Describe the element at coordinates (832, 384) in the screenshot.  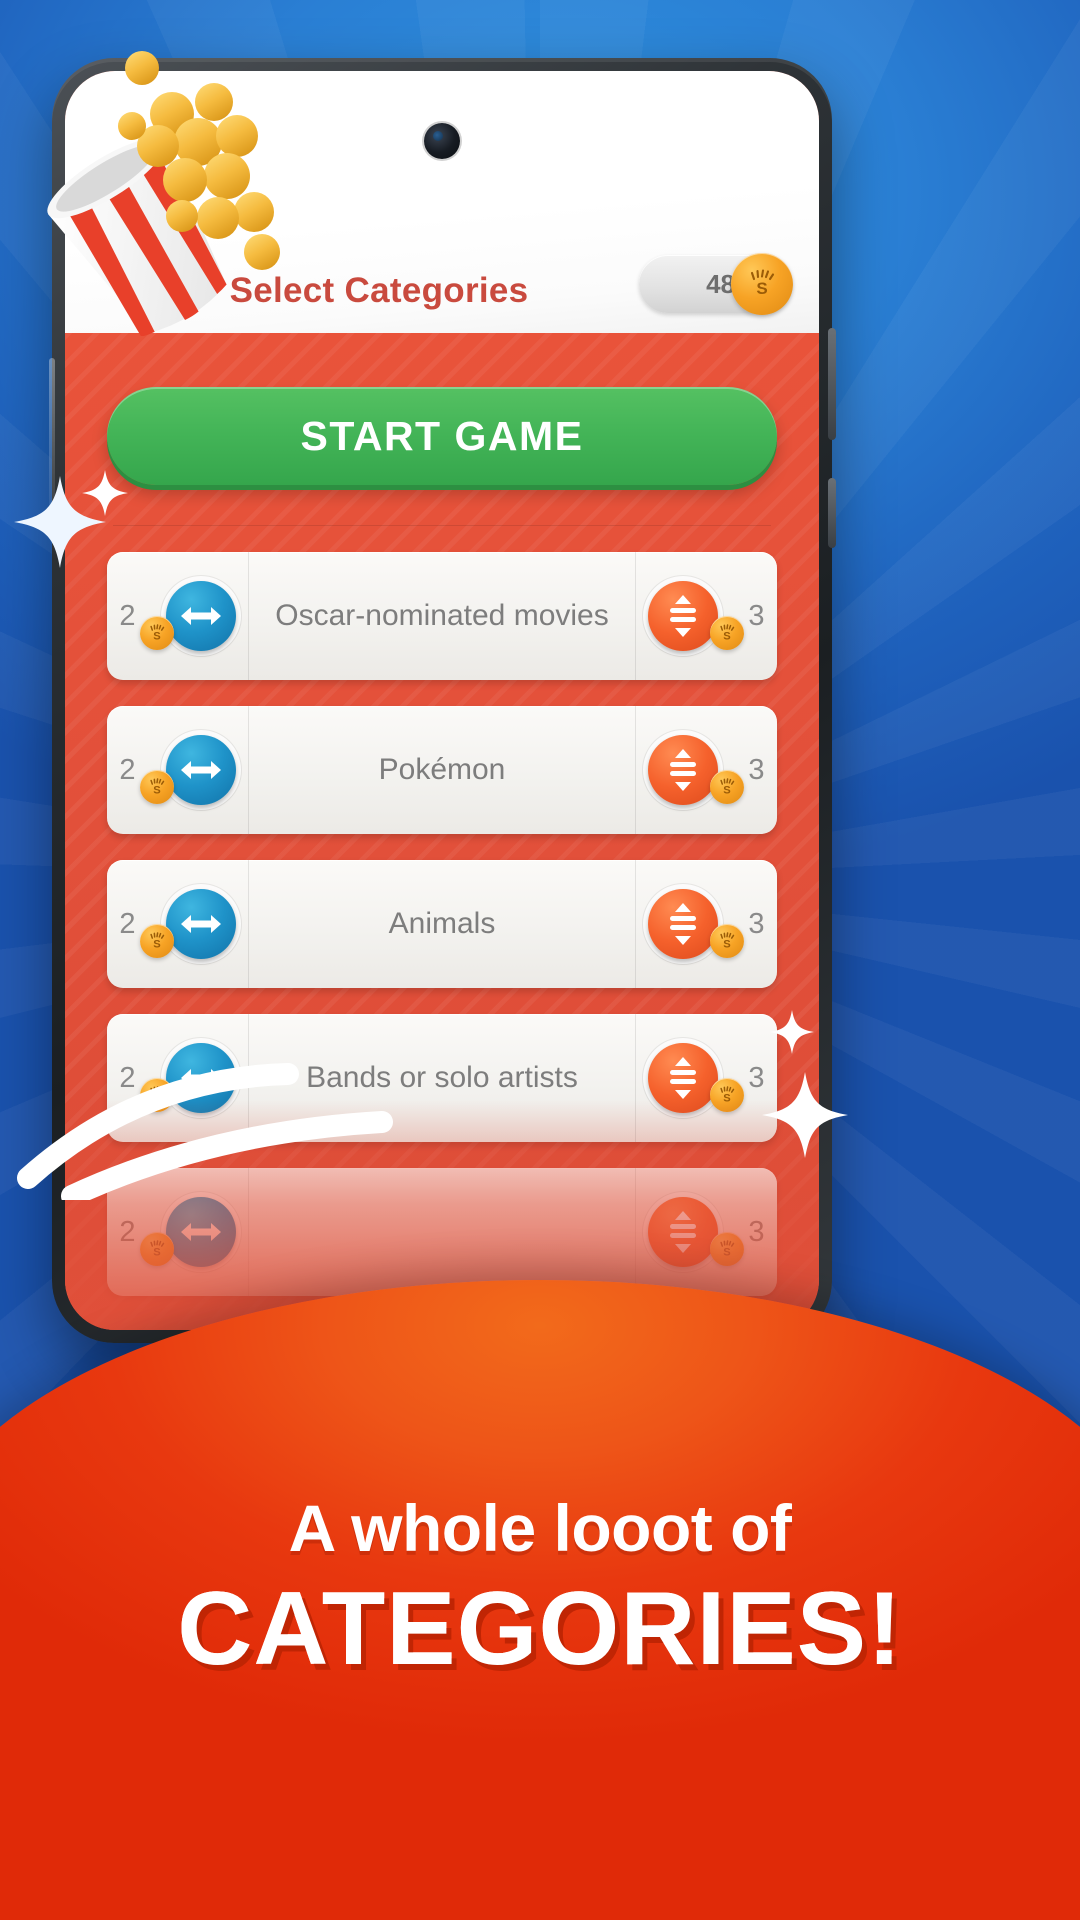
I see `volume-button` at that location.